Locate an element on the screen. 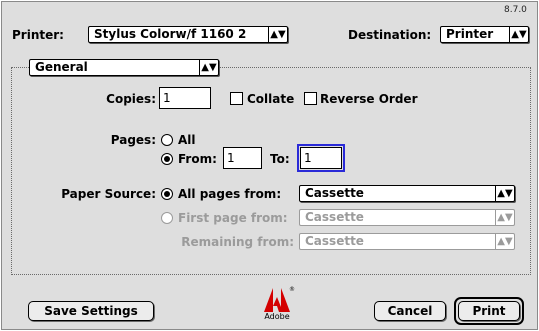  printer-popup: Stylus Colorw/f 1160 2 ▲▼ is located at coordinates (188, 34).